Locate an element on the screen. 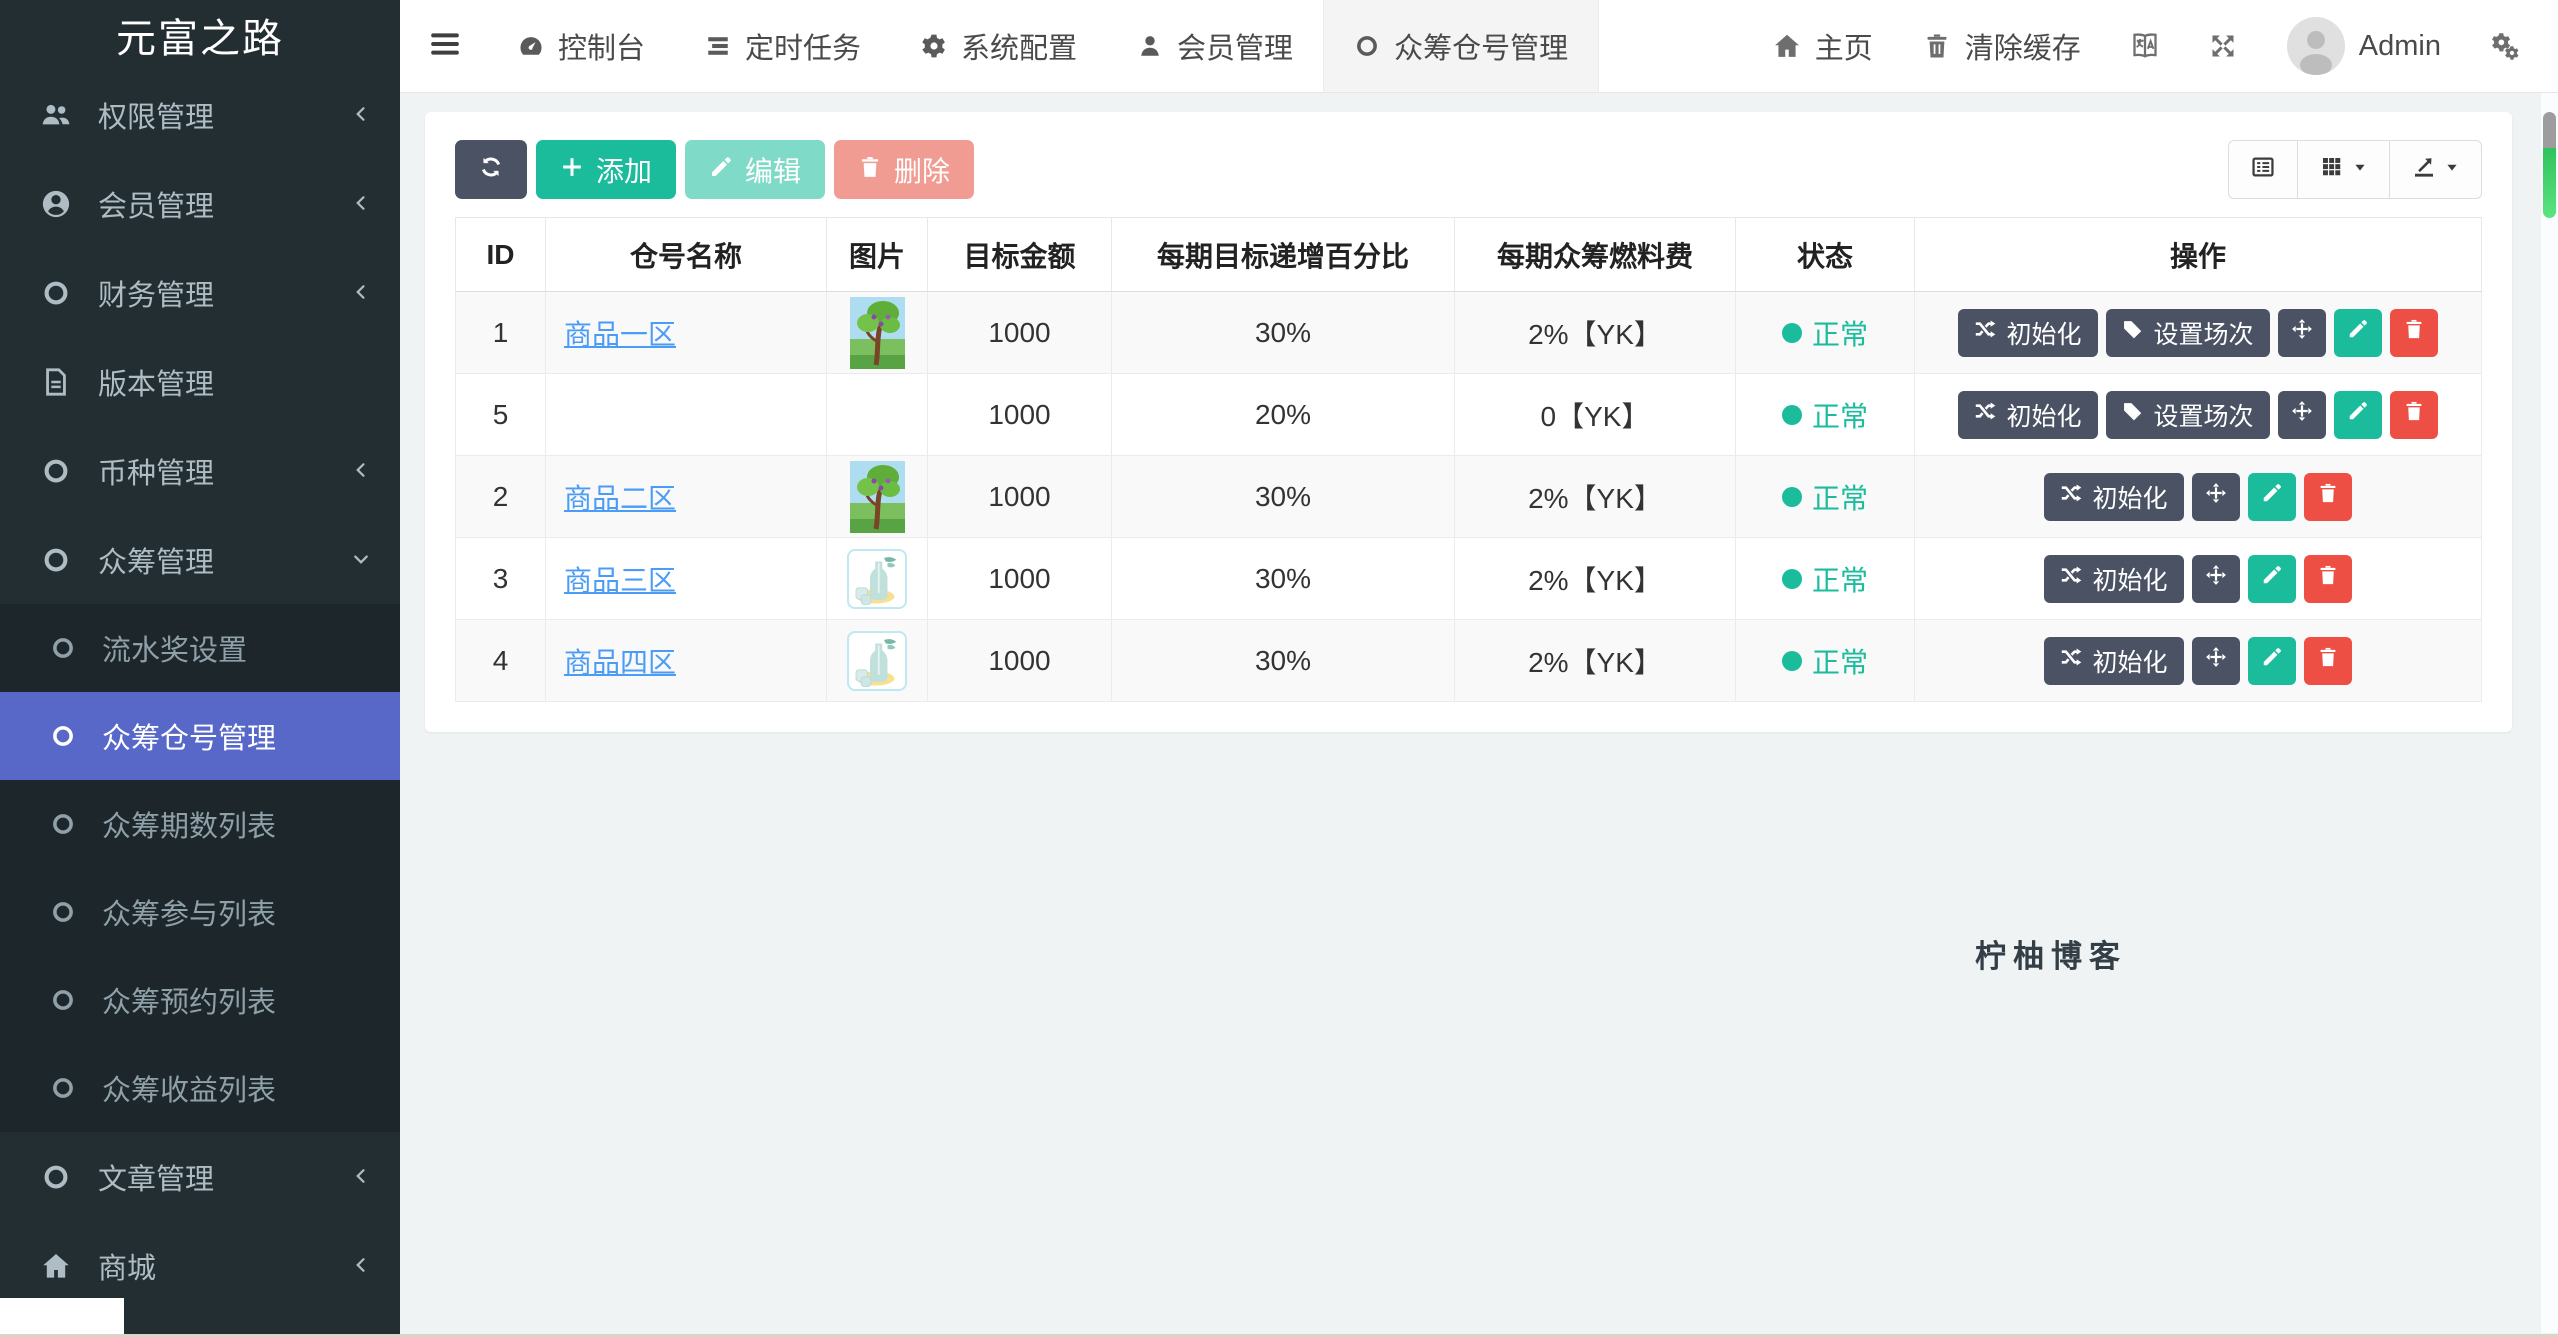 Image resolution: width=2558 pixels, height=1337 pixels. sidebar-item-mall: 商城 is located at coordinates (200, 1265).